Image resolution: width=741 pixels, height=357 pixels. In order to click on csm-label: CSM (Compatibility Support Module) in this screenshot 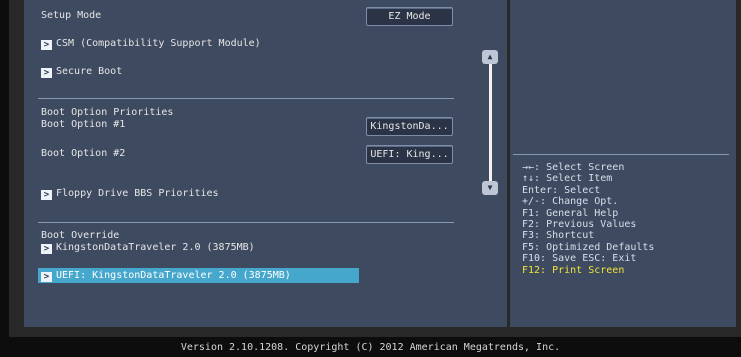, I will do `click(158, 43)`.